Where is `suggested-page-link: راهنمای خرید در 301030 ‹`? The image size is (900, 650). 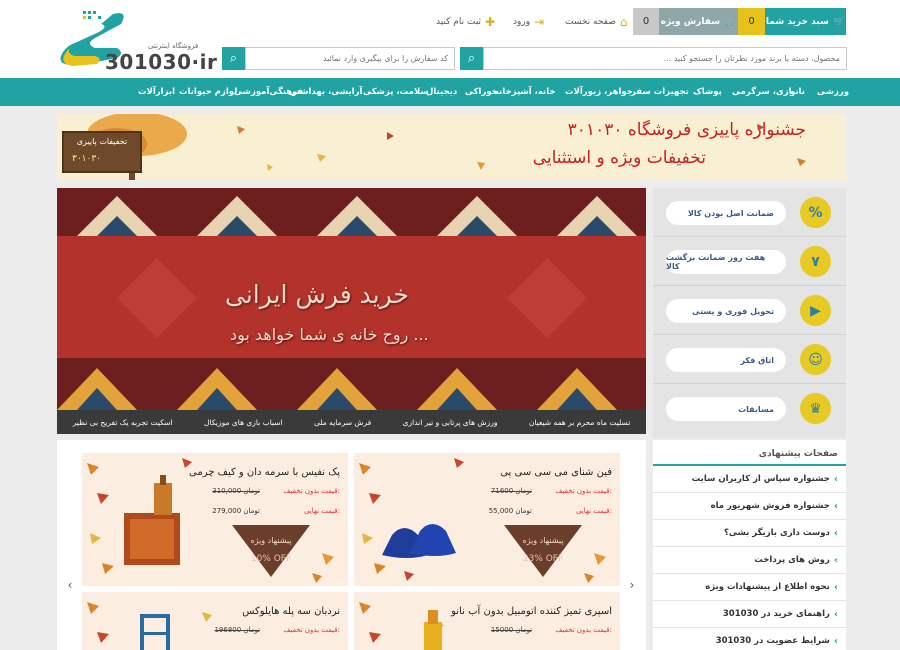 suggested-page-link: راهنمای خرید در 301030 ‹ is located at coordinates (749, 614).